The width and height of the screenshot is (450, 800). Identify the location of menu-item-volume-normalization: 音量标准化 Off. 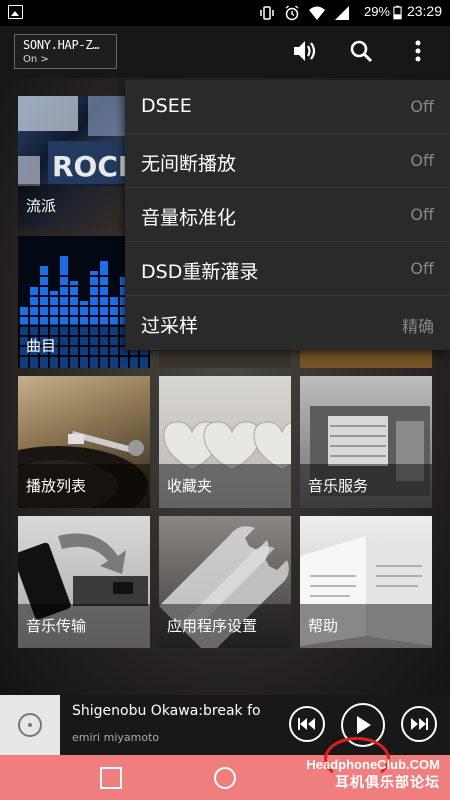
(287, 215).